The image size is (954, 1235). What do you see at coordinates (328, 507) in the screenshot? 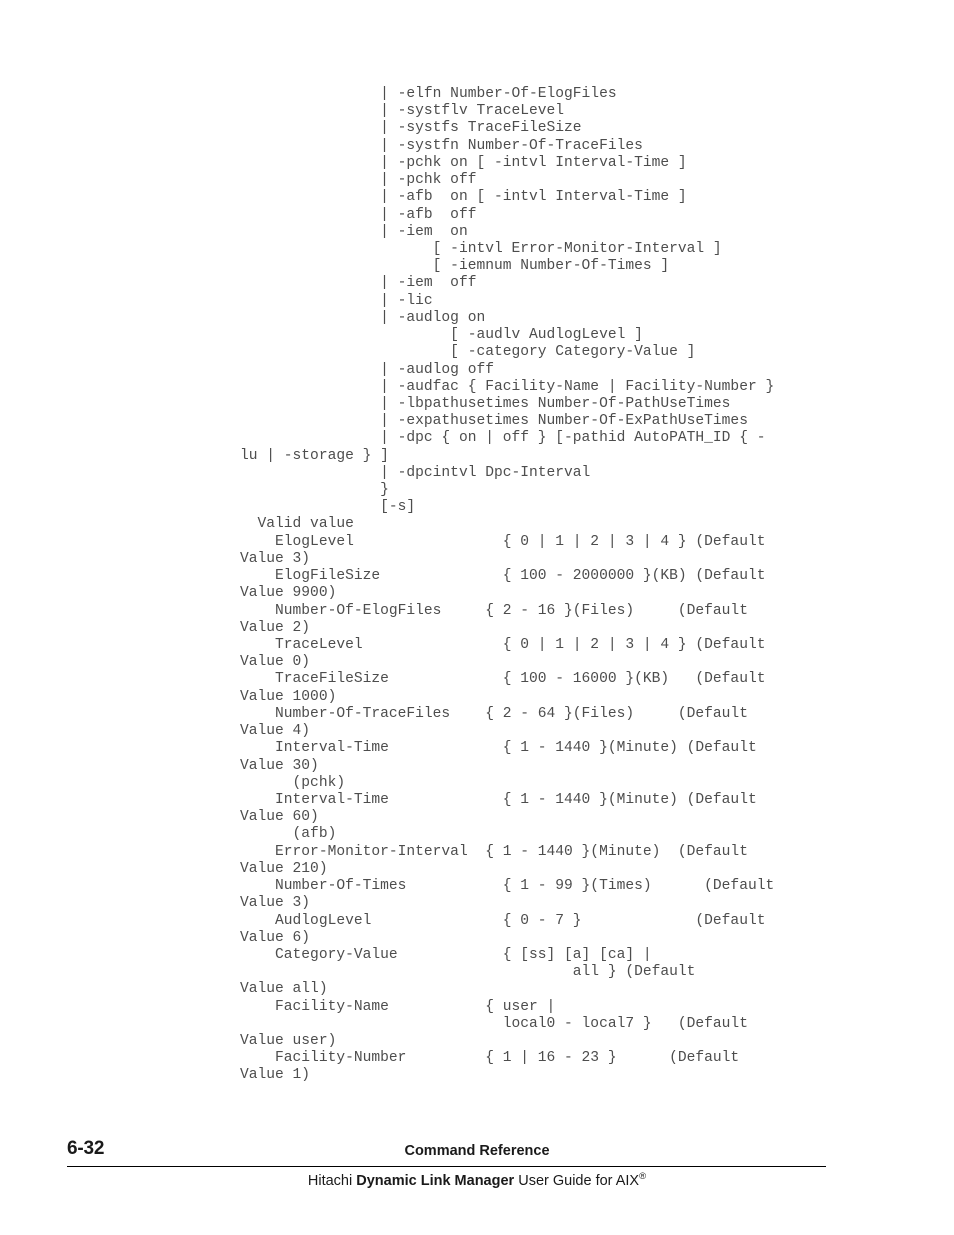
I see `code-line: [-s]` at bounding box center [328, 507].